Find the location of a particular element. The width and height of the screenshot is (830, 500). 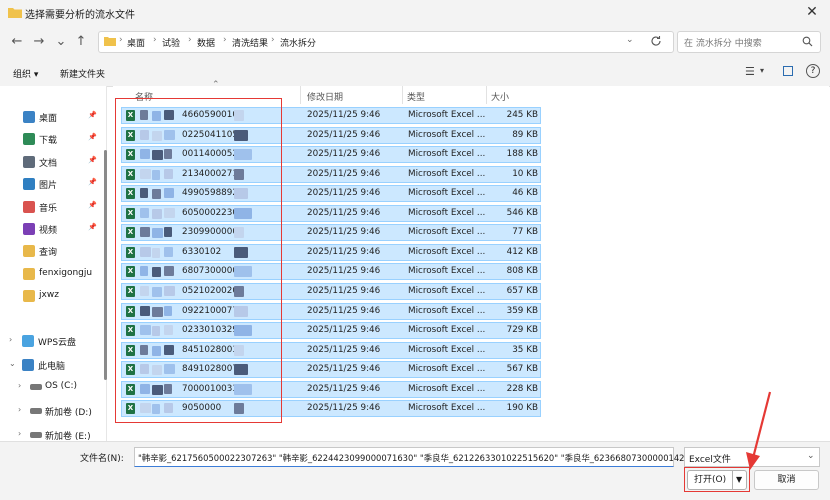

file-size: 188 KB is located at coordinates (522, 154).